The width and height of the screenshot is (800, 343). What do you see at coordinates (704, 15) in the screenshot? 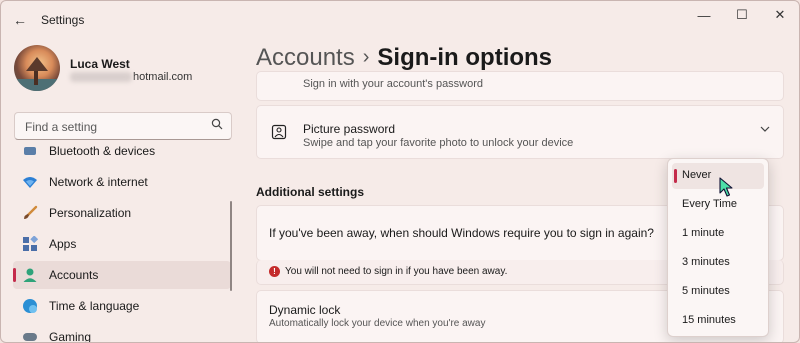
I see `minimize-button: —` at bounding box center [704, 15].